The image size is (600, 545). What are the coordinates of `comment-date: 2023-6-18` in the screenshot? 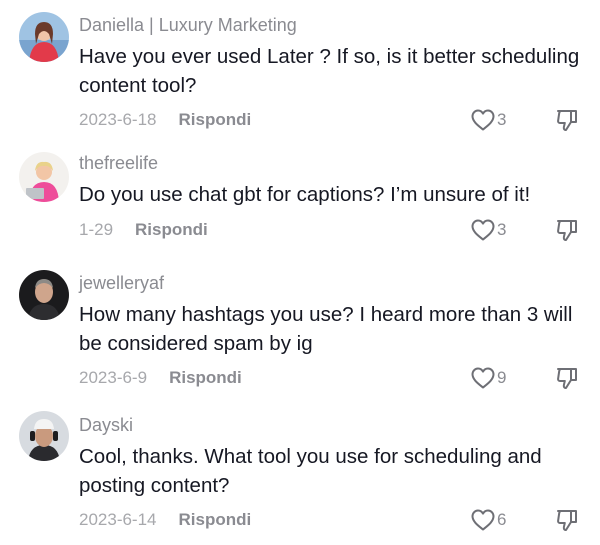 It's located at (118, 119).